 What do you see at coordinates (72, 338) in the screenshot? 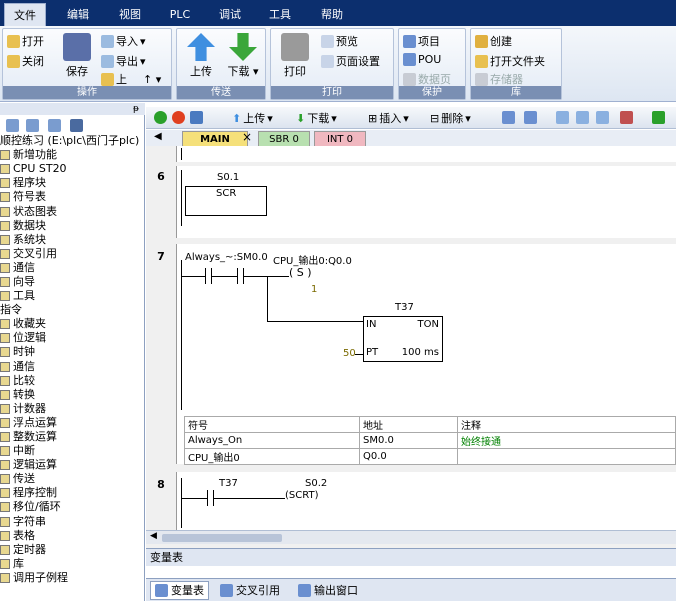
I see `tree-item: 位逻辑` at bounding box center [72, 338].